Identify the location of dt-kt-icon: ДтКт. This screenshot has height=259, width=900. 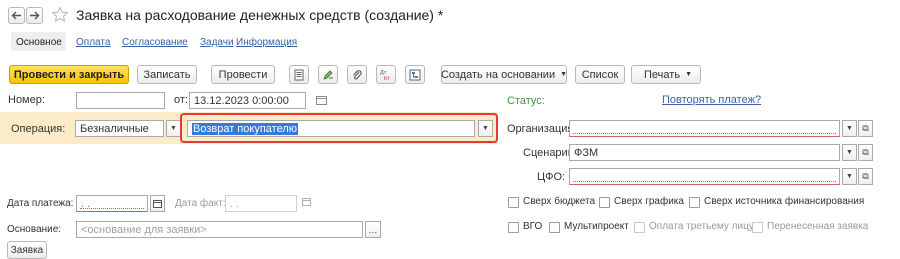
(386, 74).